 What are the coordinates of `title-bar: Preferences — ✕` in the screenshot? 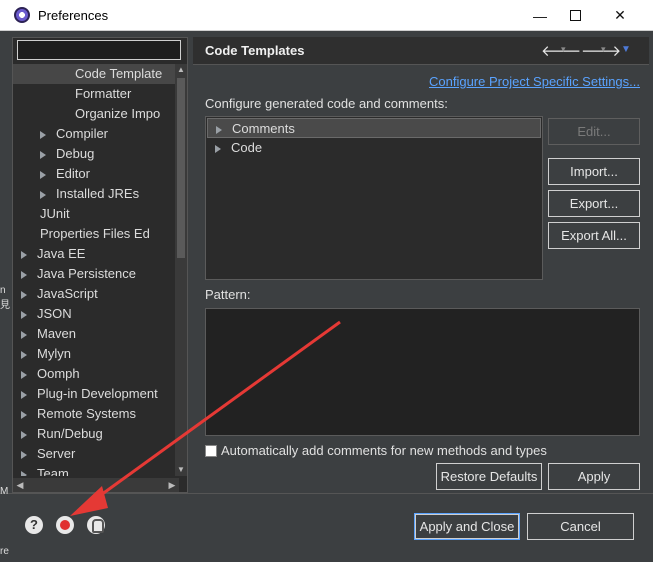 It's located at (326, 15).